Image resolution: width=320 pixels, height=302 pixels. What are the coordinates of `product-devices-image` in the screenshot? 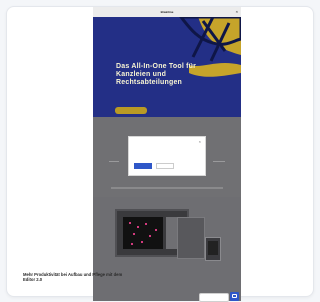 It's located at (167, 235).